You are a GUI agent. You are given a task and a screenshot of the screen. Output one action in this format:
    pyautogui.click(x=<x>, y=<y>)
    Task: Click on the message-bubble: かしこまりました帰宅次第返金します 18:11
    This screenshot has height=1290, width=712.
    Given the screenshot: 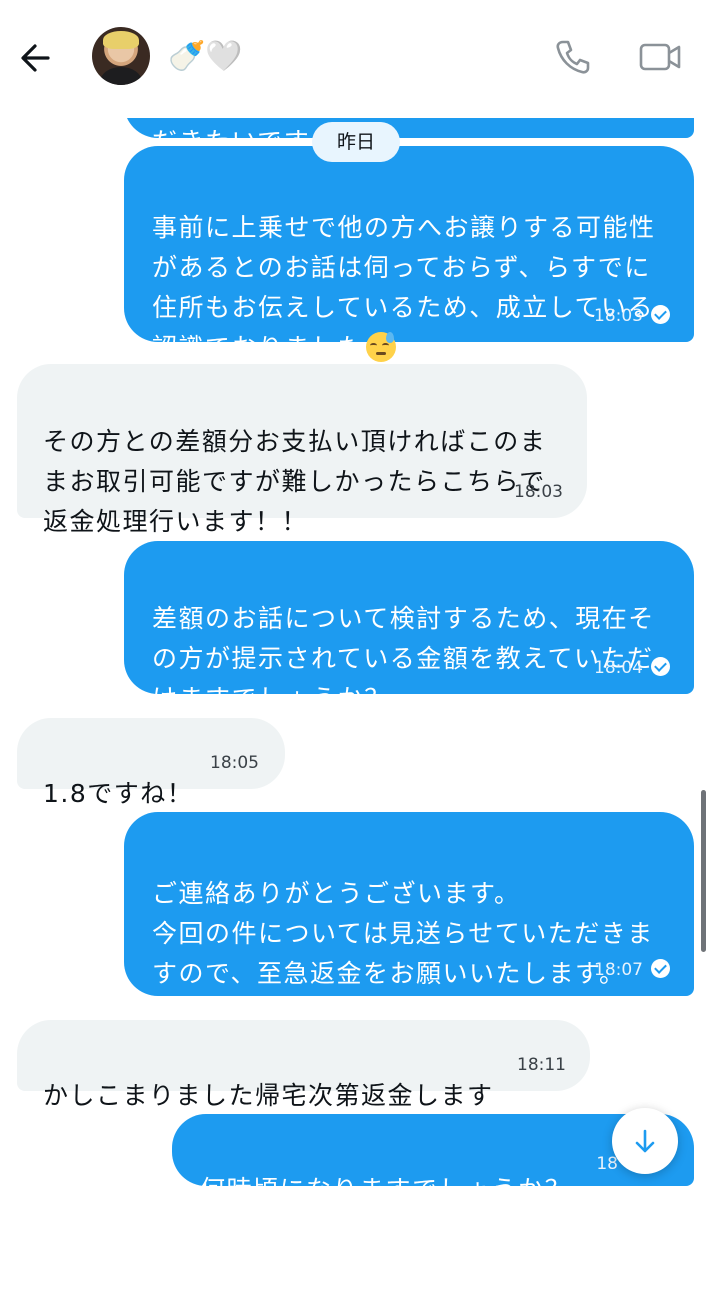 What is the action you would take?
    pyautogui.click(x=303, y=1065)
    